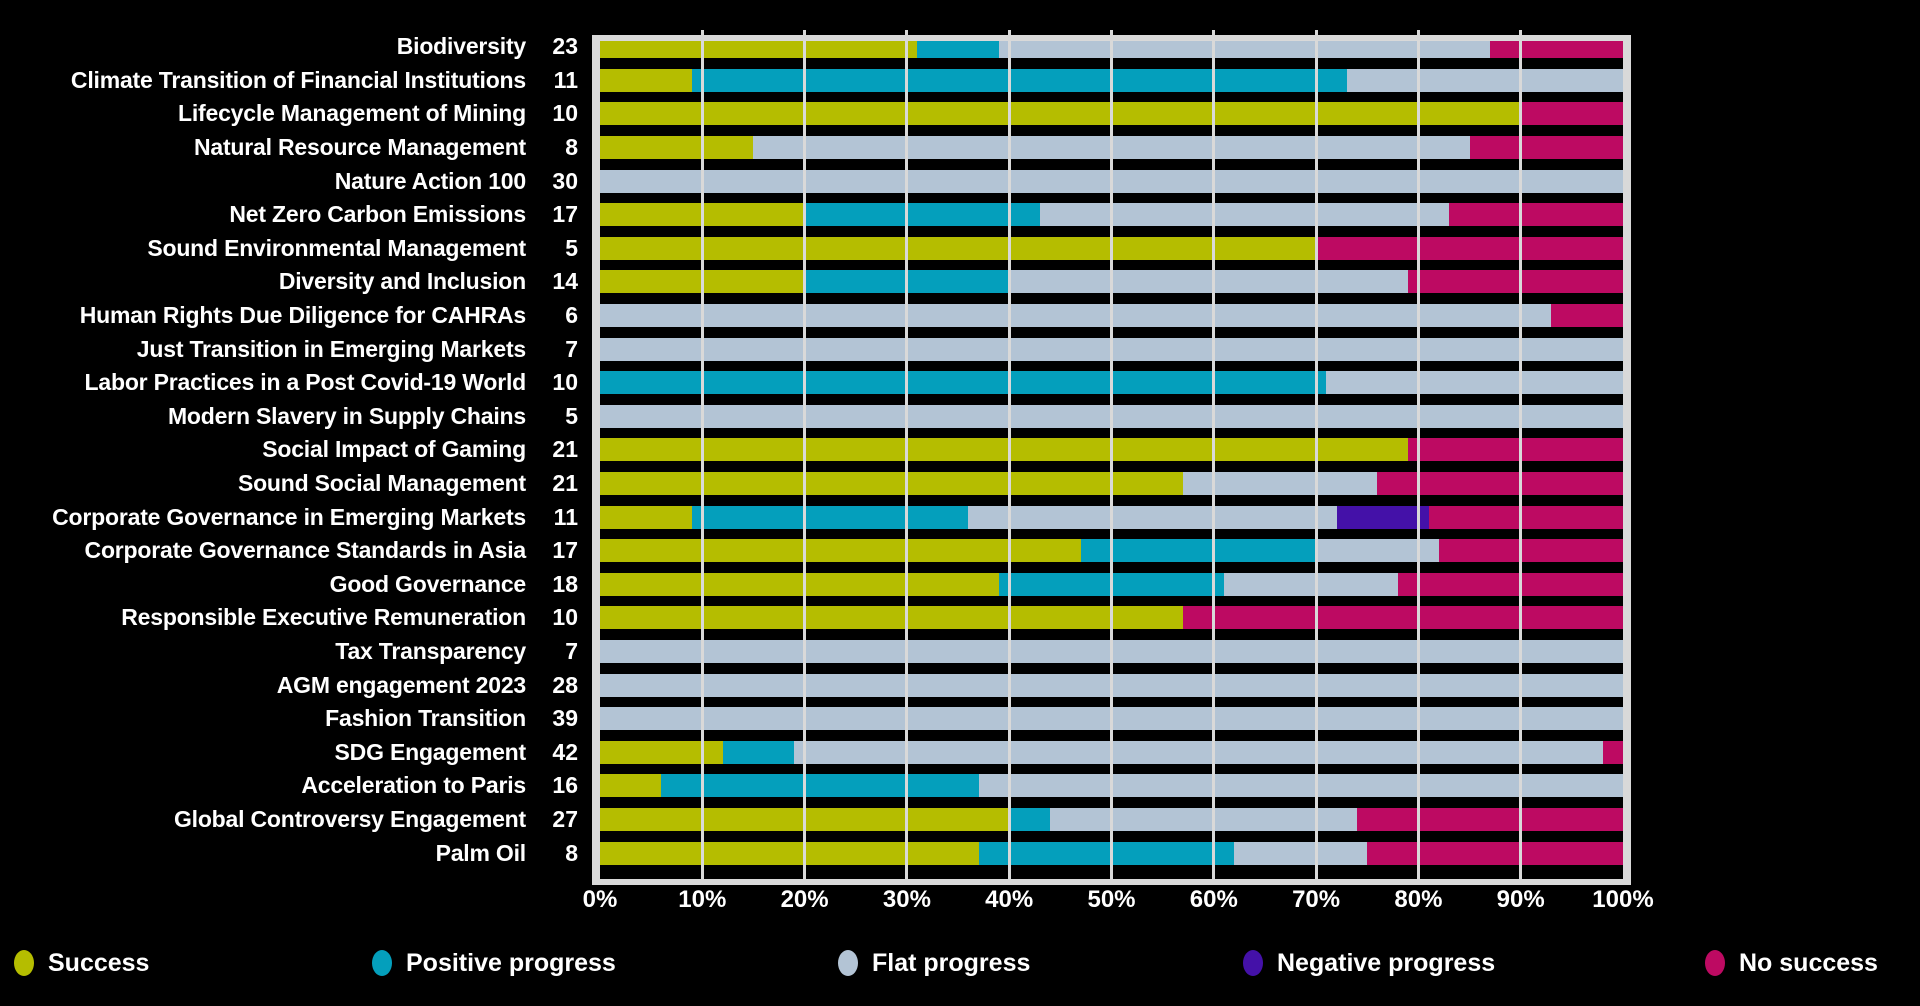 The image size is (1920, 1006). I want to click on legend-item: Success, so click(81, 963).